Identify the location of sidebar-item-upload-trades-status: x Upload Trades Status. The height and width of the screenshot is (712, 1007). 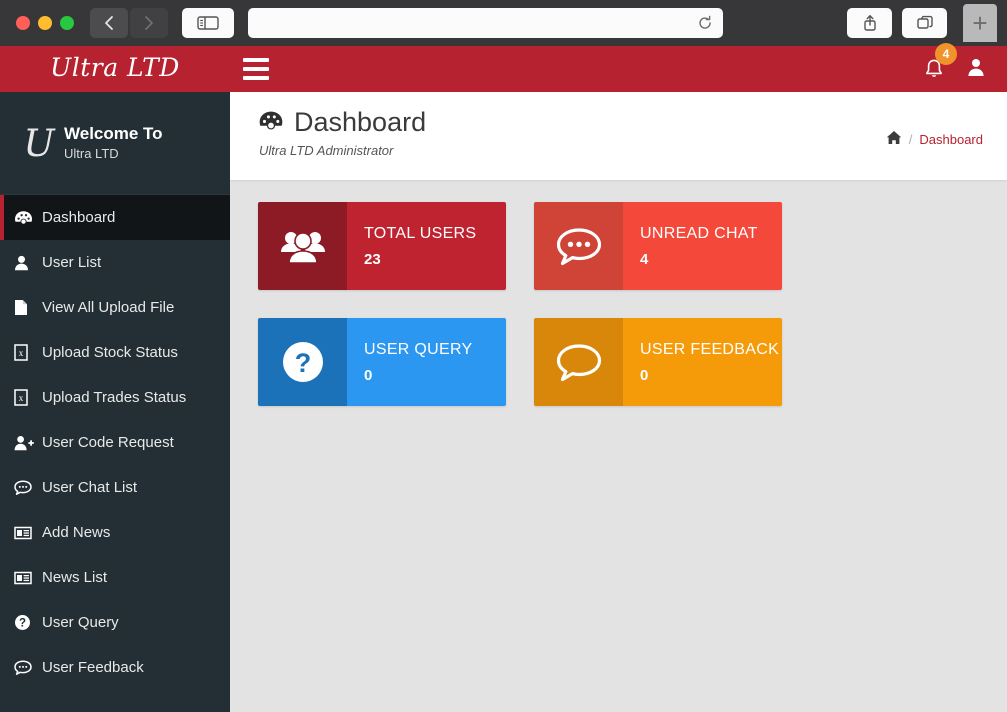
(115, 397).